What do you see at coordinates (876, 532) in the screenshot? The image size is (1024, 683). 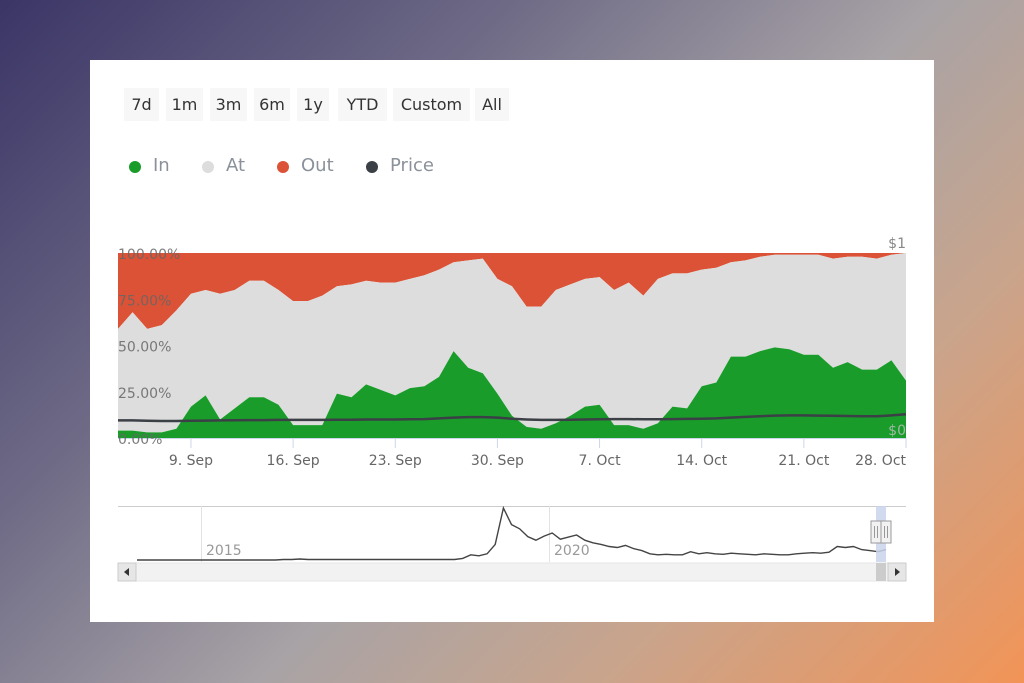 I see `navigator-handle-left` at bounding box center [876, 532].